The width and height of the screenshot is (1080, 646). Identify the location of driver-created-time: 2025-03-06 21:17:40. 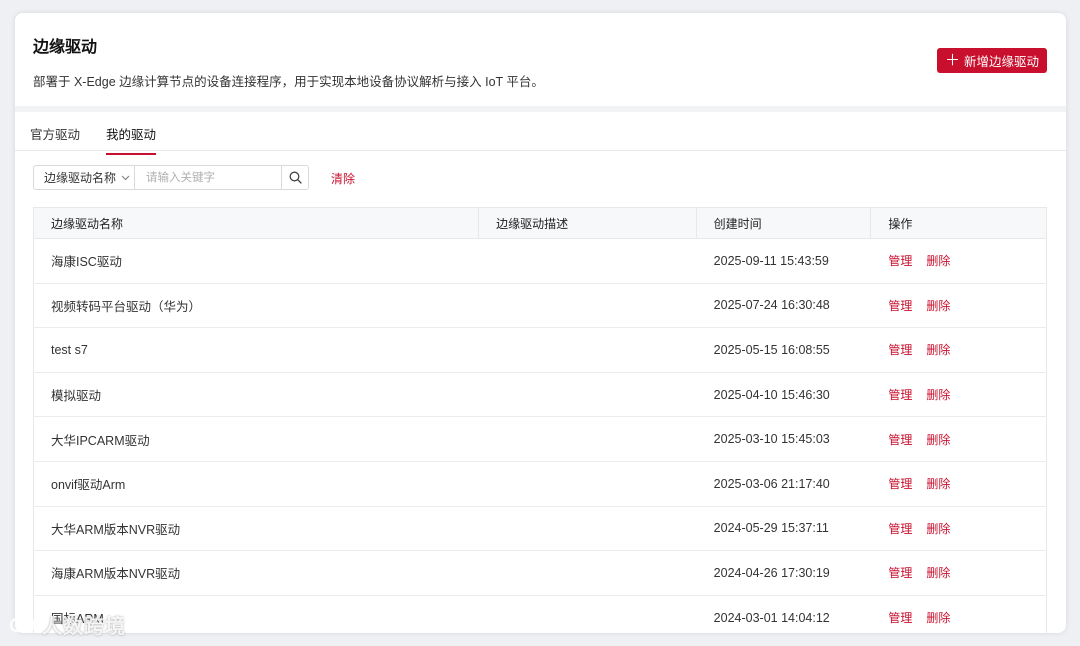
(771, 483).